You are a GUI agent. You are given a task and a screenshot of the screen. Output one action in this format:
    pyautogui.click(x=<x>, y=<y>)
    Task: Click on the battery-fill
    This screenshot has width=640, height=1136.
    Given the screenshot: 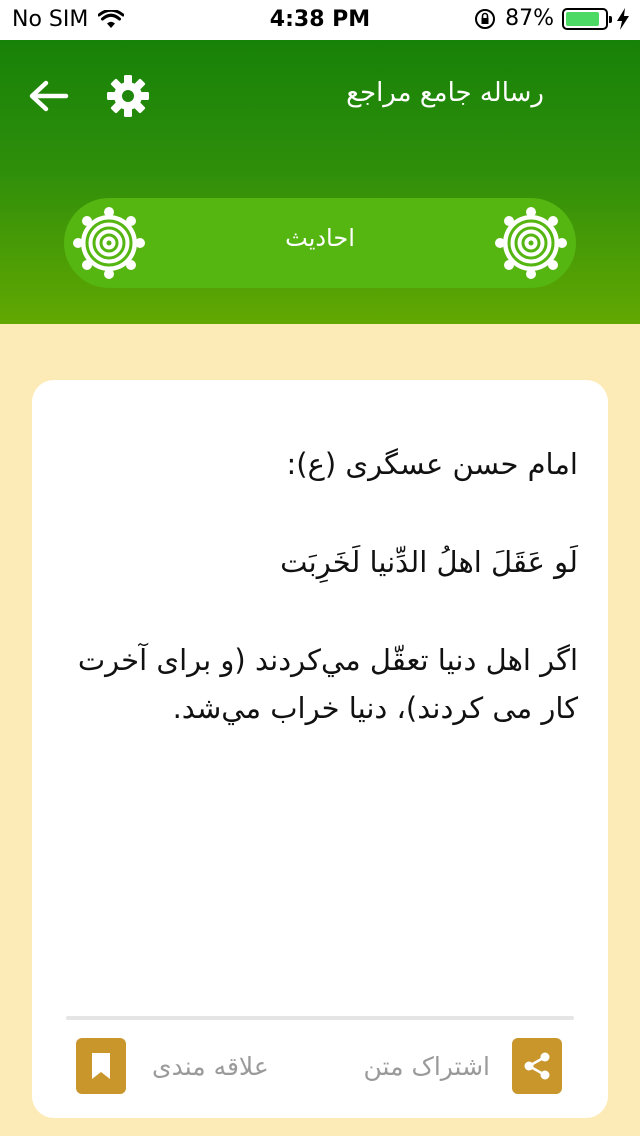 What is the action you would take?
    pyautogui.click(x=583, y=18)
    